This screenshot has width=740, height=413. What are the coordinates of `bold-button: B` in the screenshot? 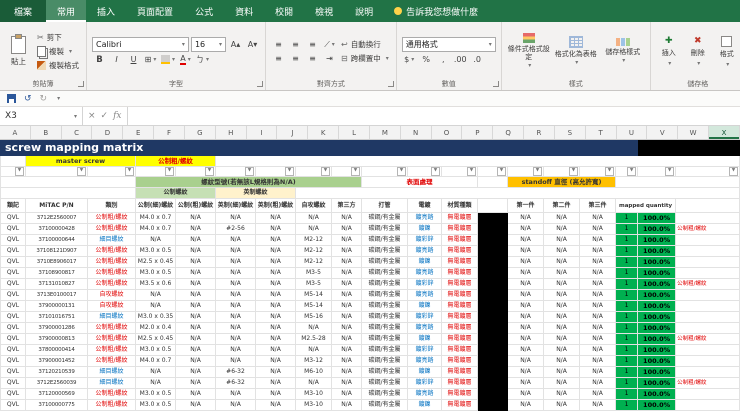 It's located at (99, 59).